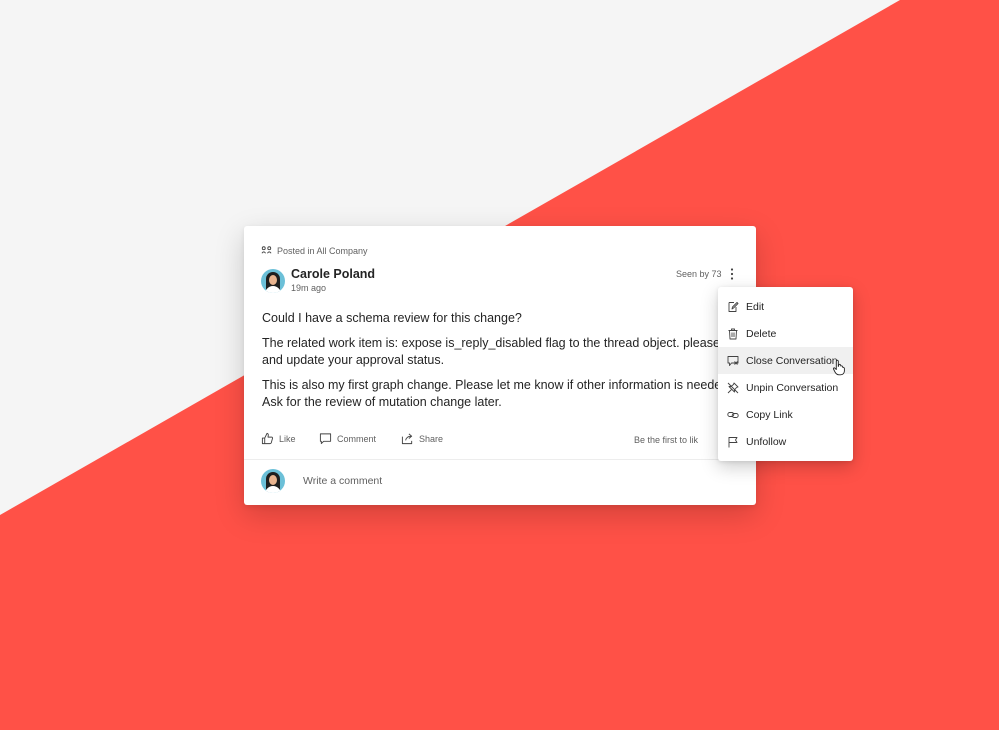 Image resolution: width=999 pixels, height=730 pixels. I want to click on post-paragraph: and update your approval status., so click(353, 360).